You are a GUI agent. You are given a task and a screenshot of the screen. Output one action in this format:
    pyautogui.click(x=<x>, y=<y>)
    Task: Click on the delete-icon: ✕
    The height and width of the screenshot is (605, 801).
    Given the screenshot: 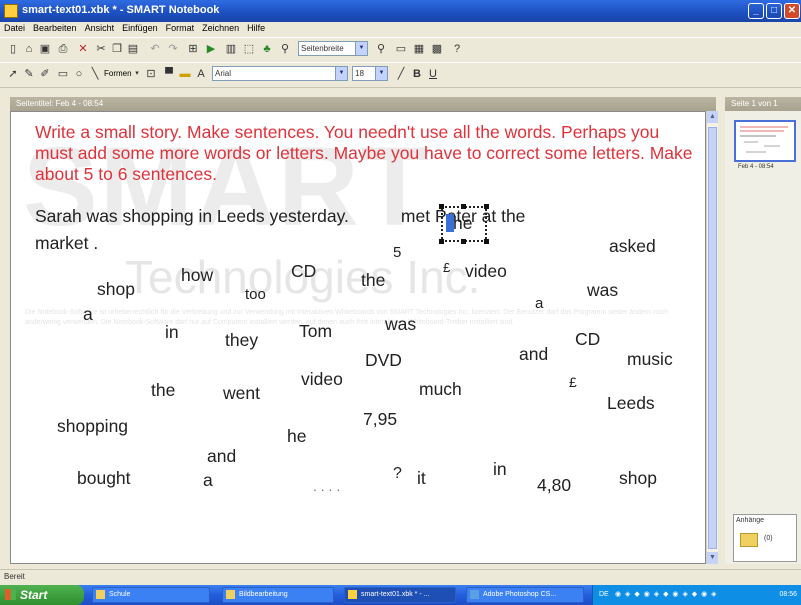 What is the action you would take?
    pyautogui.click(x=83, y=49)
    